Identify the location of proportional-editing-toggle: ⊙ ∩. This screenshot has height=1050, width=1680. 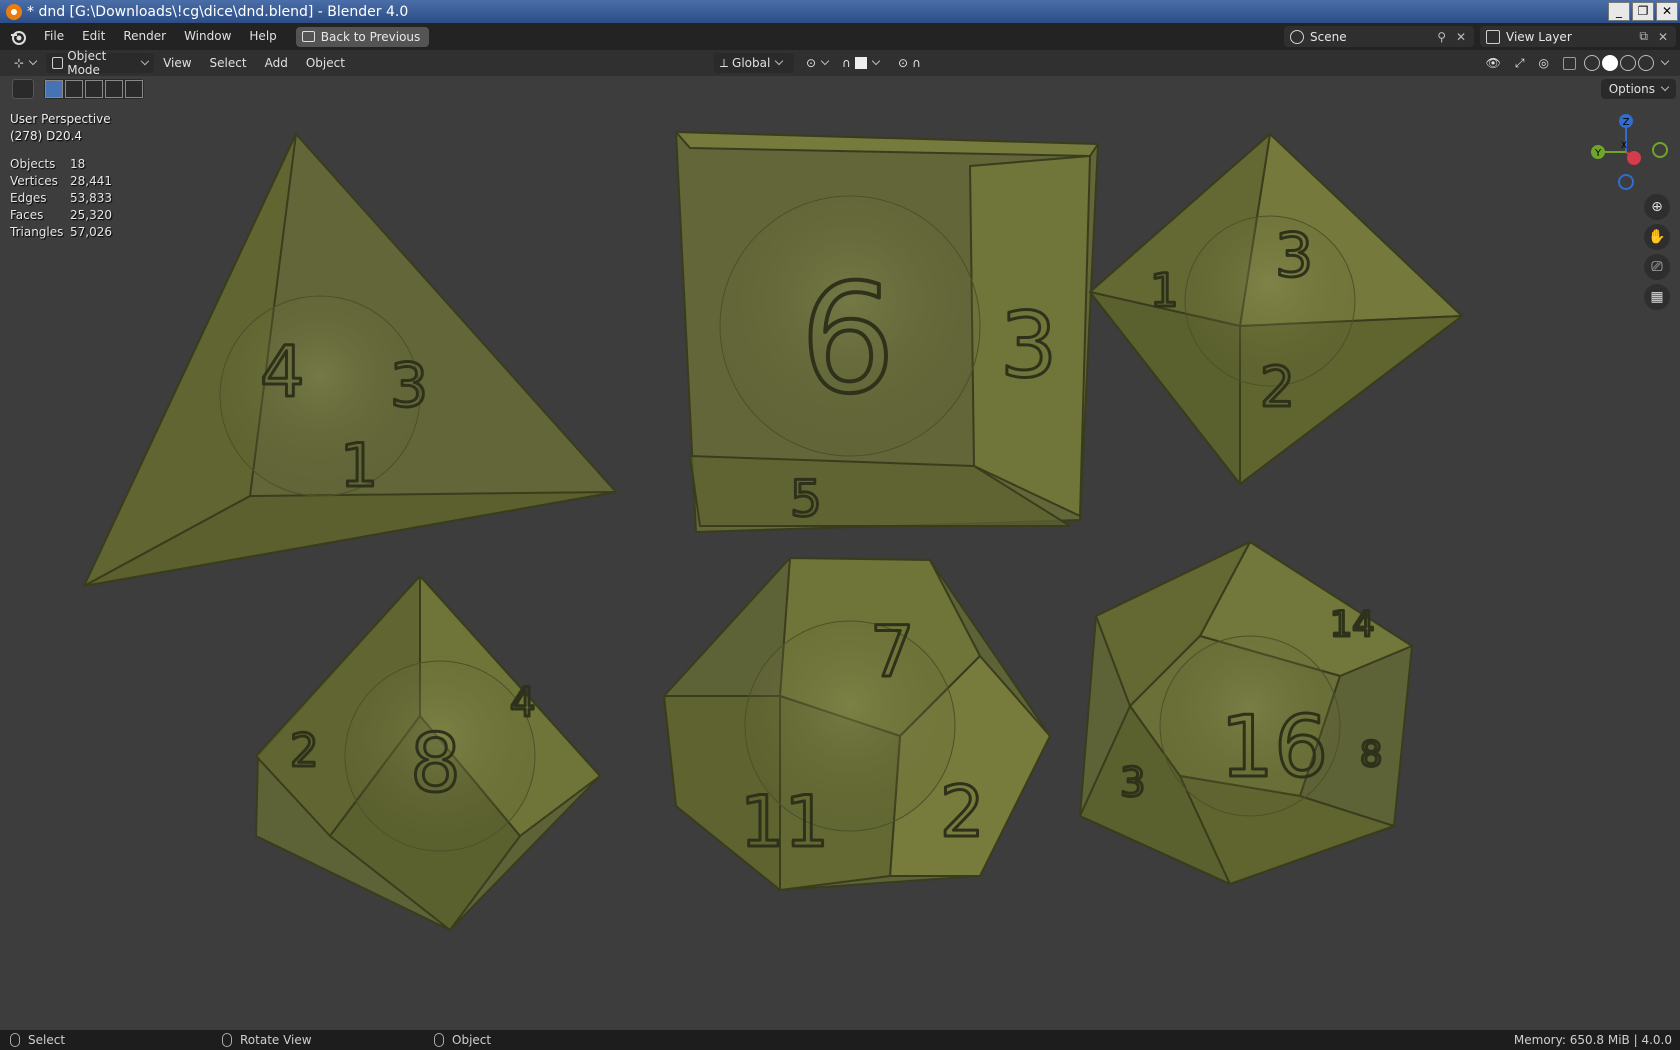
(909, 63).